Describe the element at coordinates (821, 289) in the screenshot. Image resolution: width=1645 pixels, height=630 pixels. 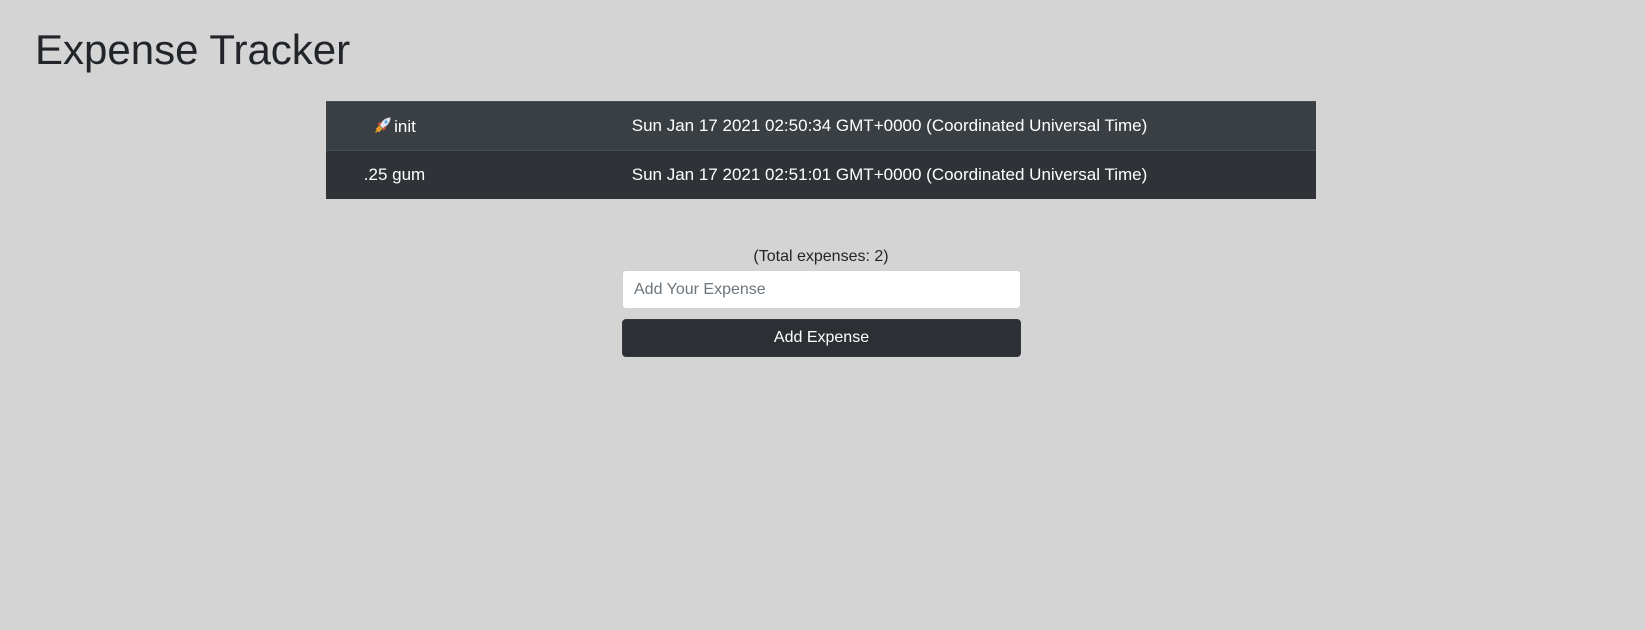
I see `expense-input` at that location.